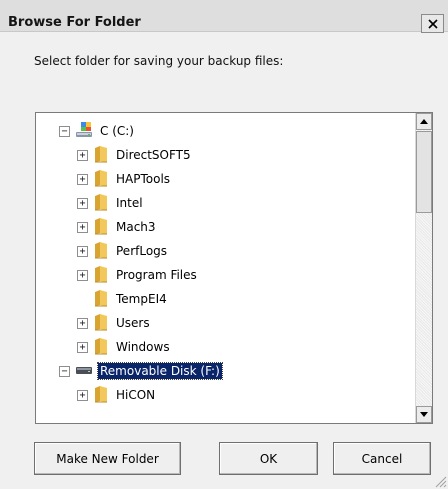 The image size is (448, 489). Describe the element at coordinates (117, 131) in the screenshot. I see `tree-item-label: C (C:)` at that location.